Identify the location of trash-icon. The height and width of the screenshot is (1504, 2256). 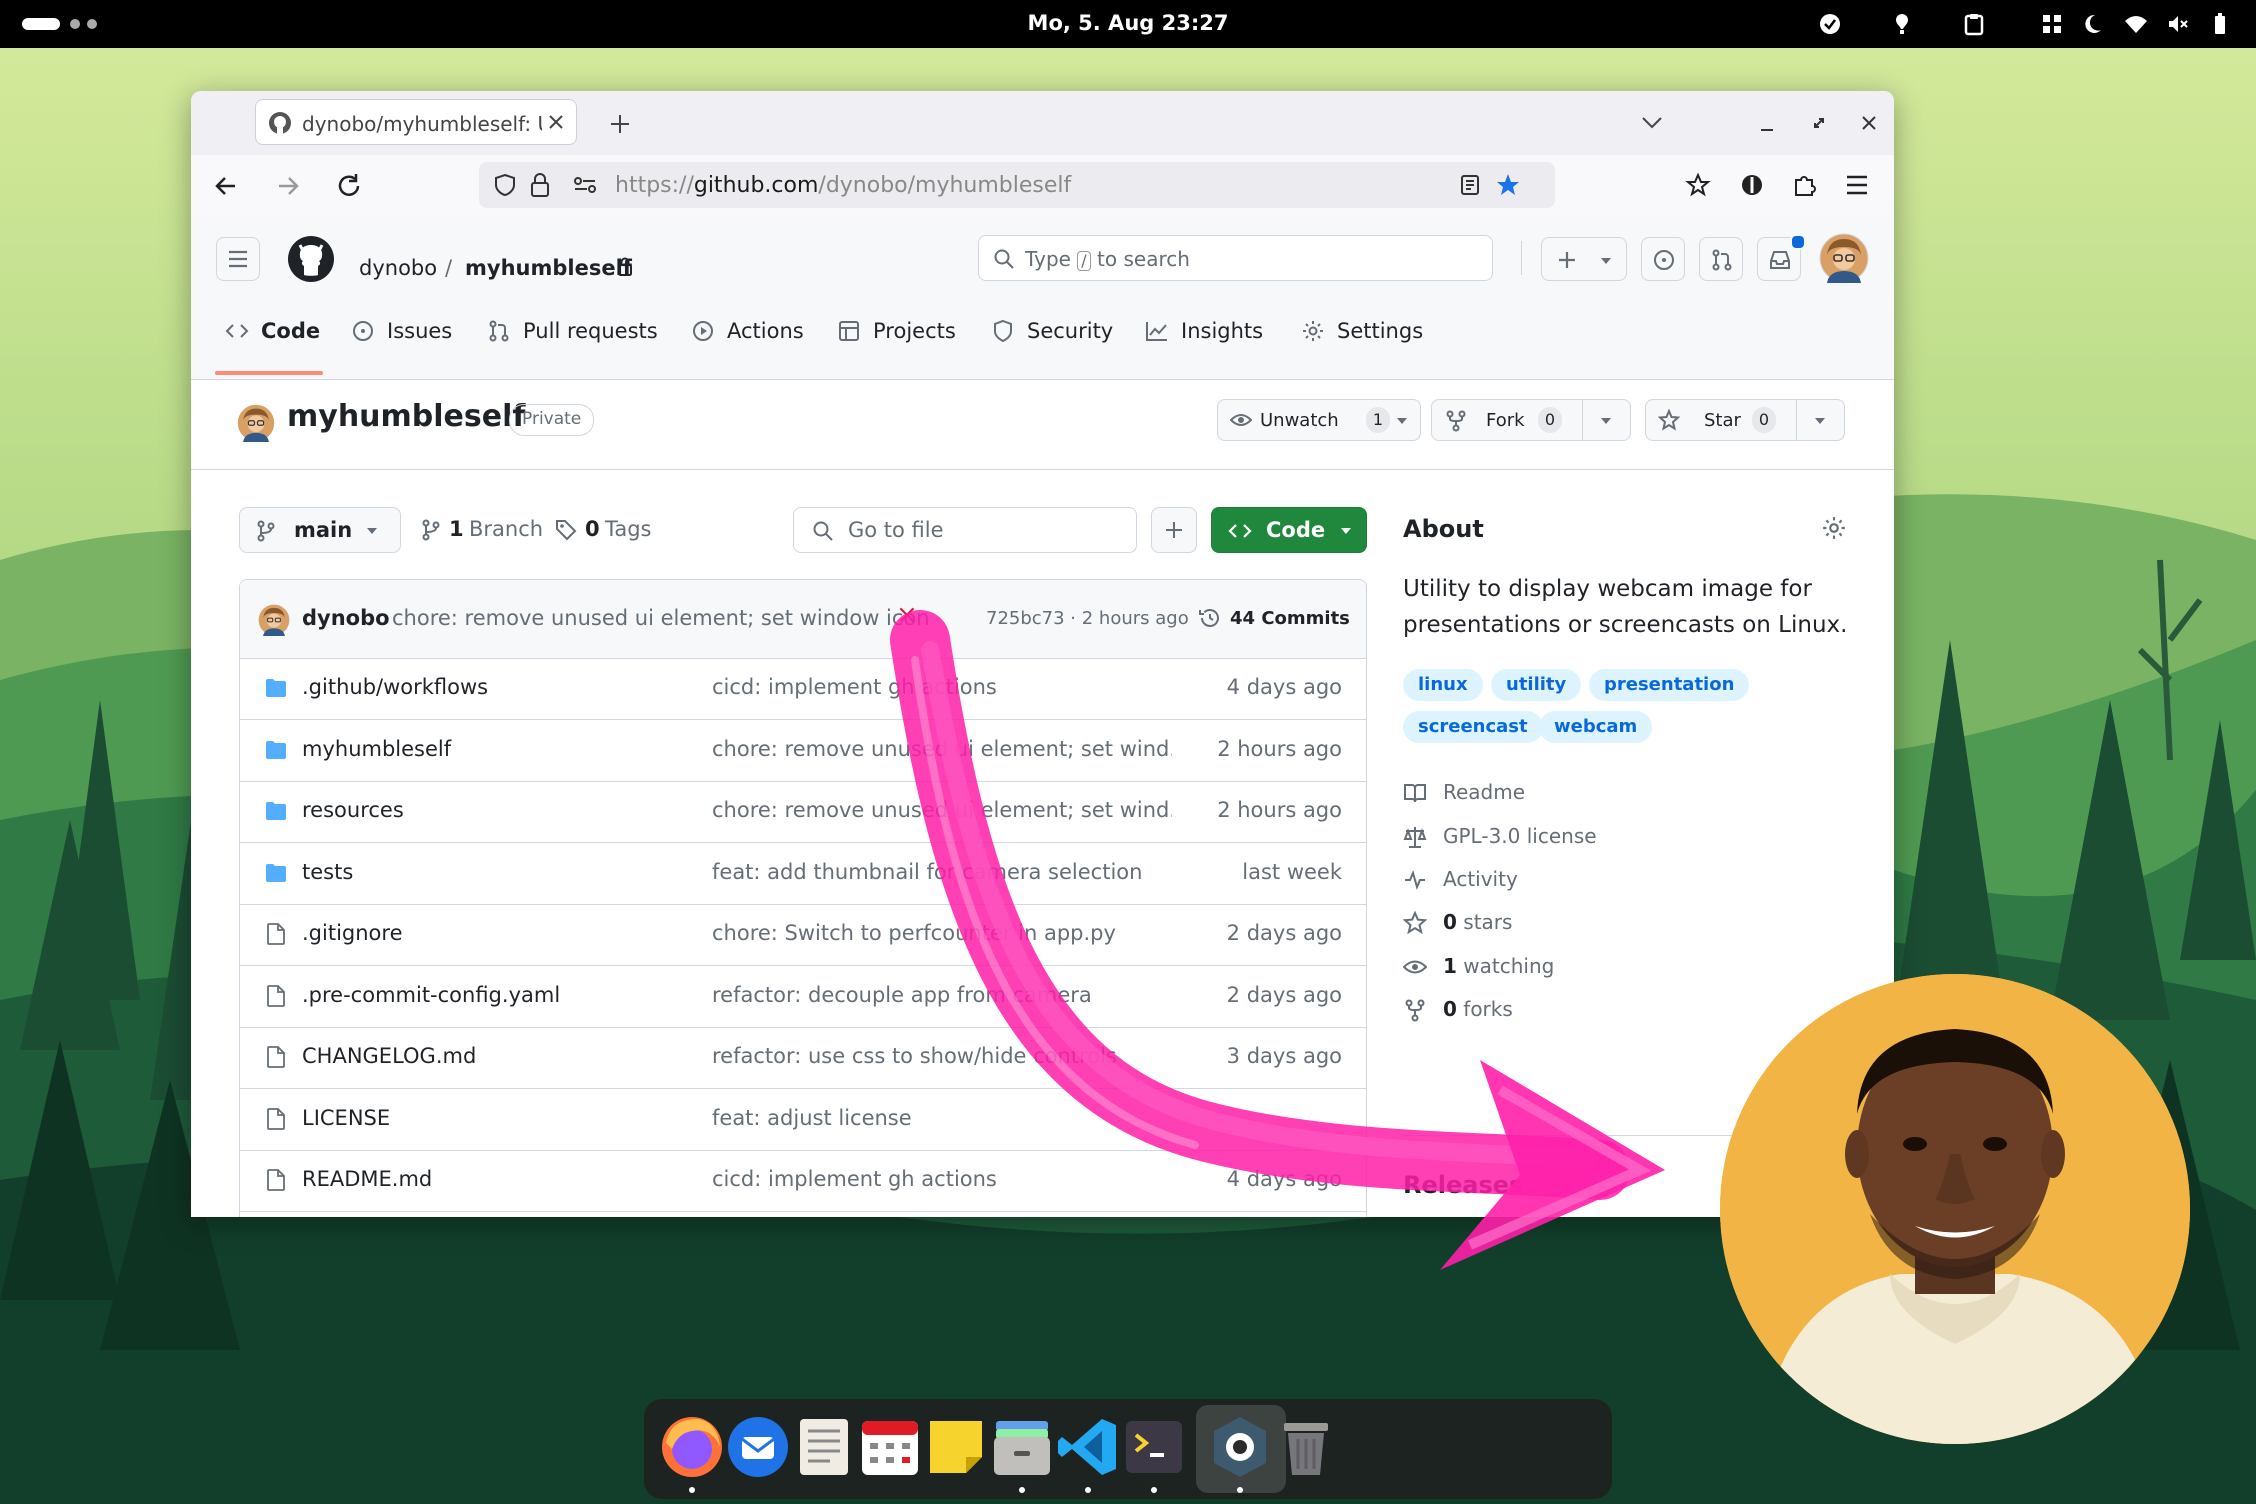
(1306, 1447).